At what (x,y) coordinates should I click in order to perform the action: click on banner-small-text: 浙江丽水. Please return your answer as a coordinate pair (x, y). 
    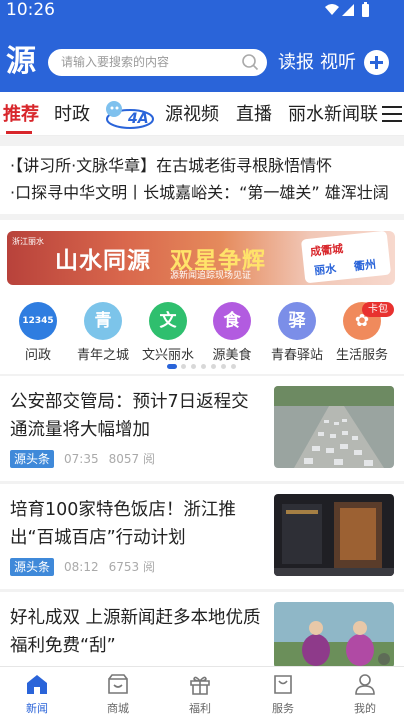
    Looking at the image, I should click on (28, 241).